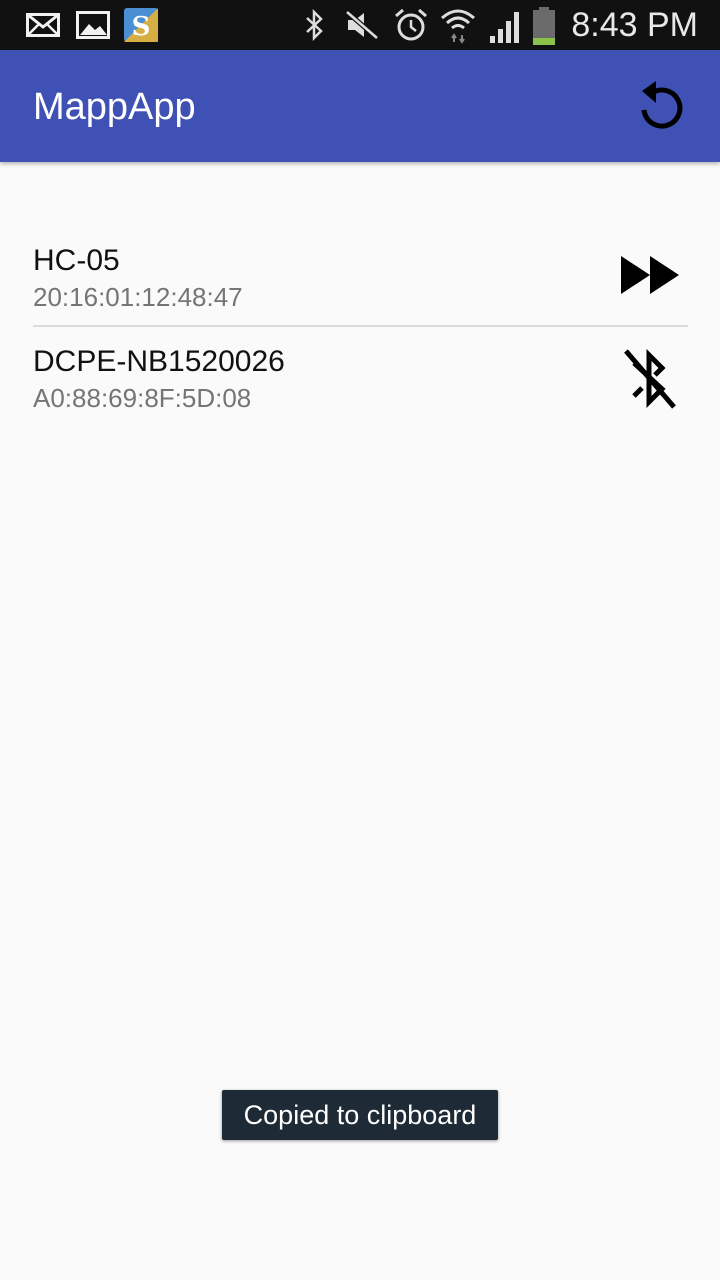  I want to click on svg-text: S, so click(141, 27).